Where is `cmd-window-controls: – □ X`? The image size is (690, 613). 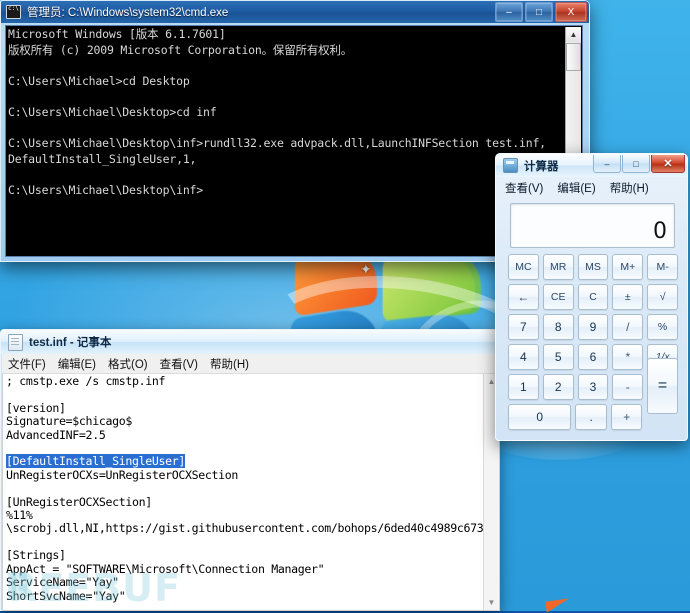
cmd-window-controls: – □ X is located at coordinates (541, 12).